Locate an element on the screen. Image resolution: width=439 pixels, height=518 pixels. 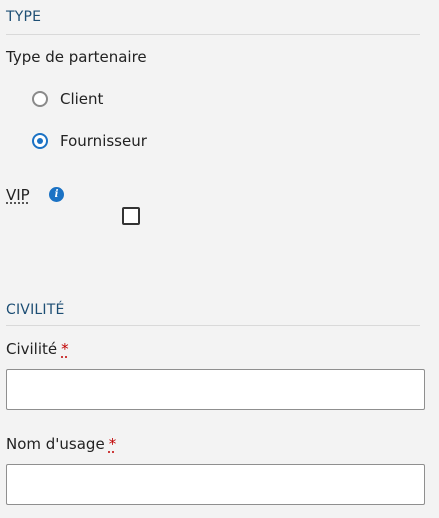
civility-section-heading: CIVILITÉ is located at coordinates (35, 310).